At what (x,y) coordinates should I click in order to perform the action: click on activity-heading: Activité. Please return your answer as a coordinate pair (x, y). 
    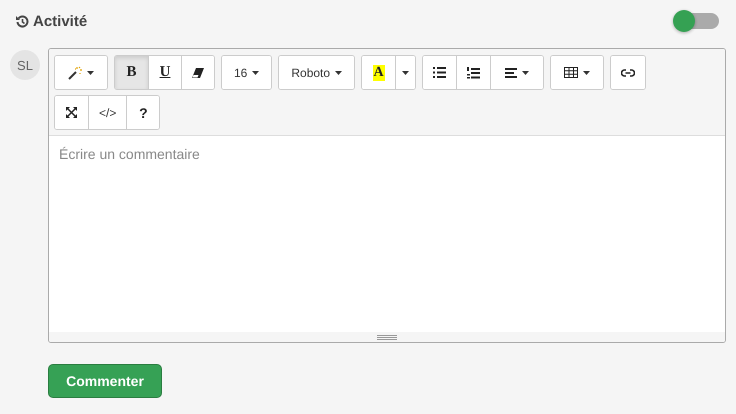
    Looking at the image, I should click on (52, 21).